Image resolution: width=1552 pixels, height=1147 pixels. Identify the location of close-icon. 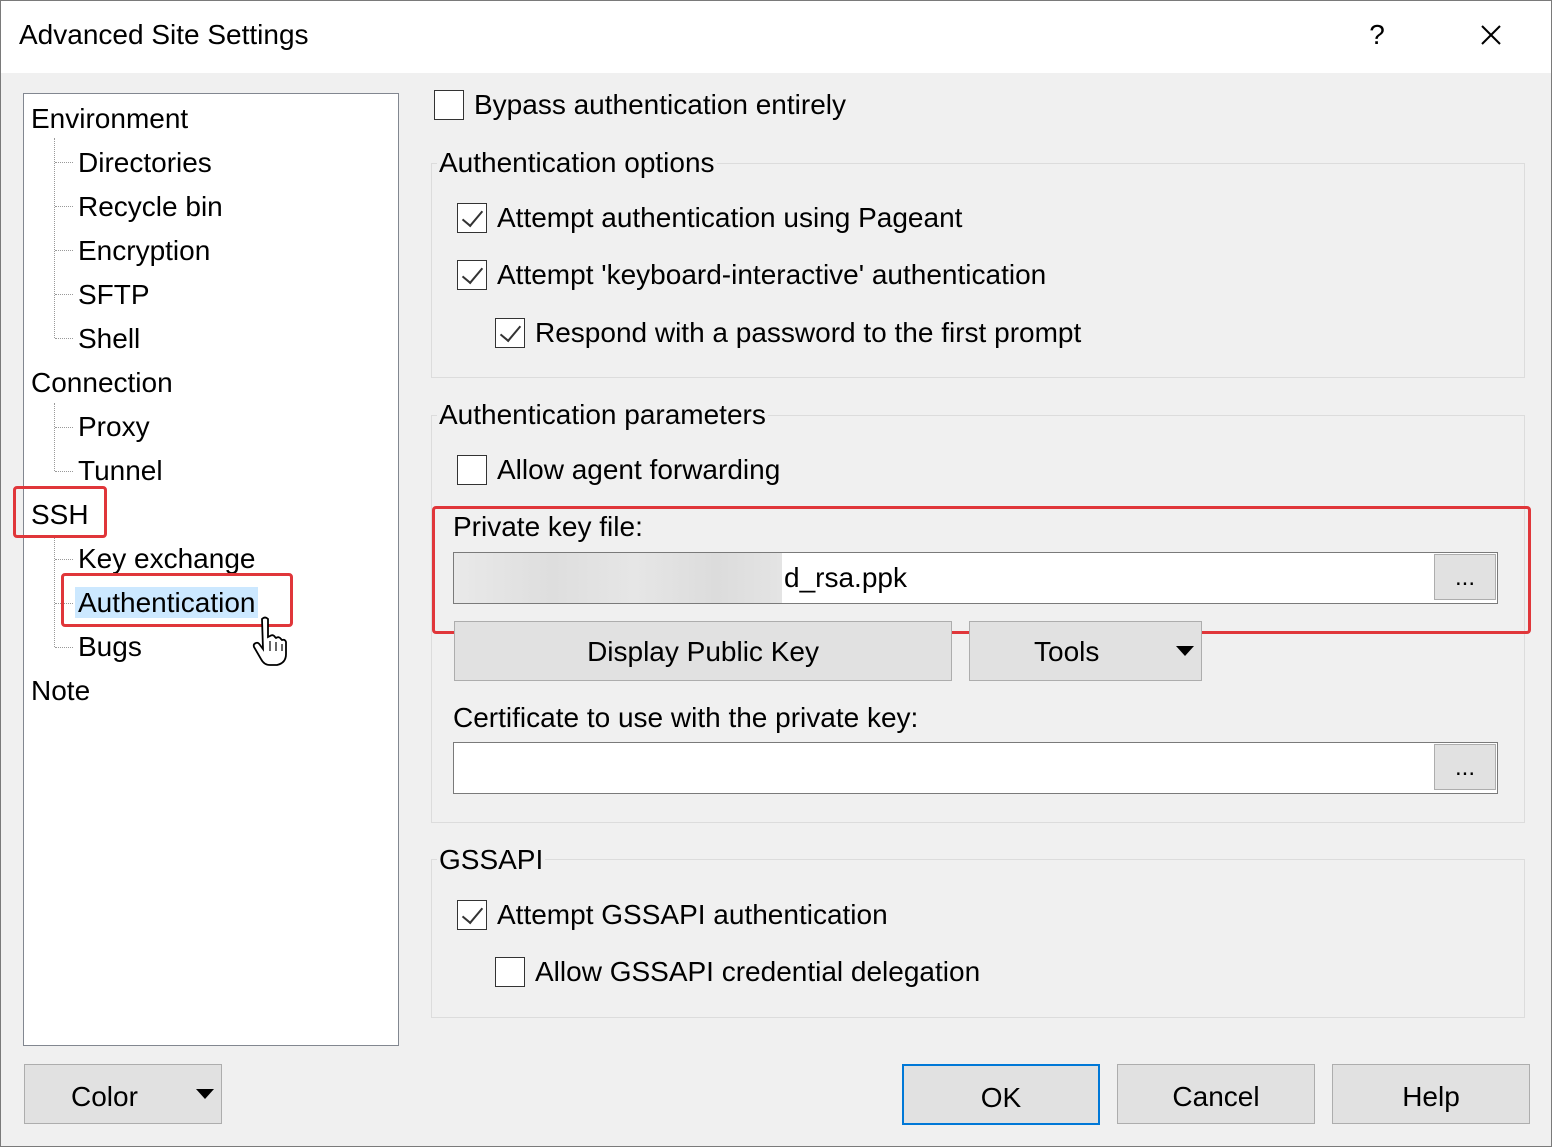
(1491, 35).